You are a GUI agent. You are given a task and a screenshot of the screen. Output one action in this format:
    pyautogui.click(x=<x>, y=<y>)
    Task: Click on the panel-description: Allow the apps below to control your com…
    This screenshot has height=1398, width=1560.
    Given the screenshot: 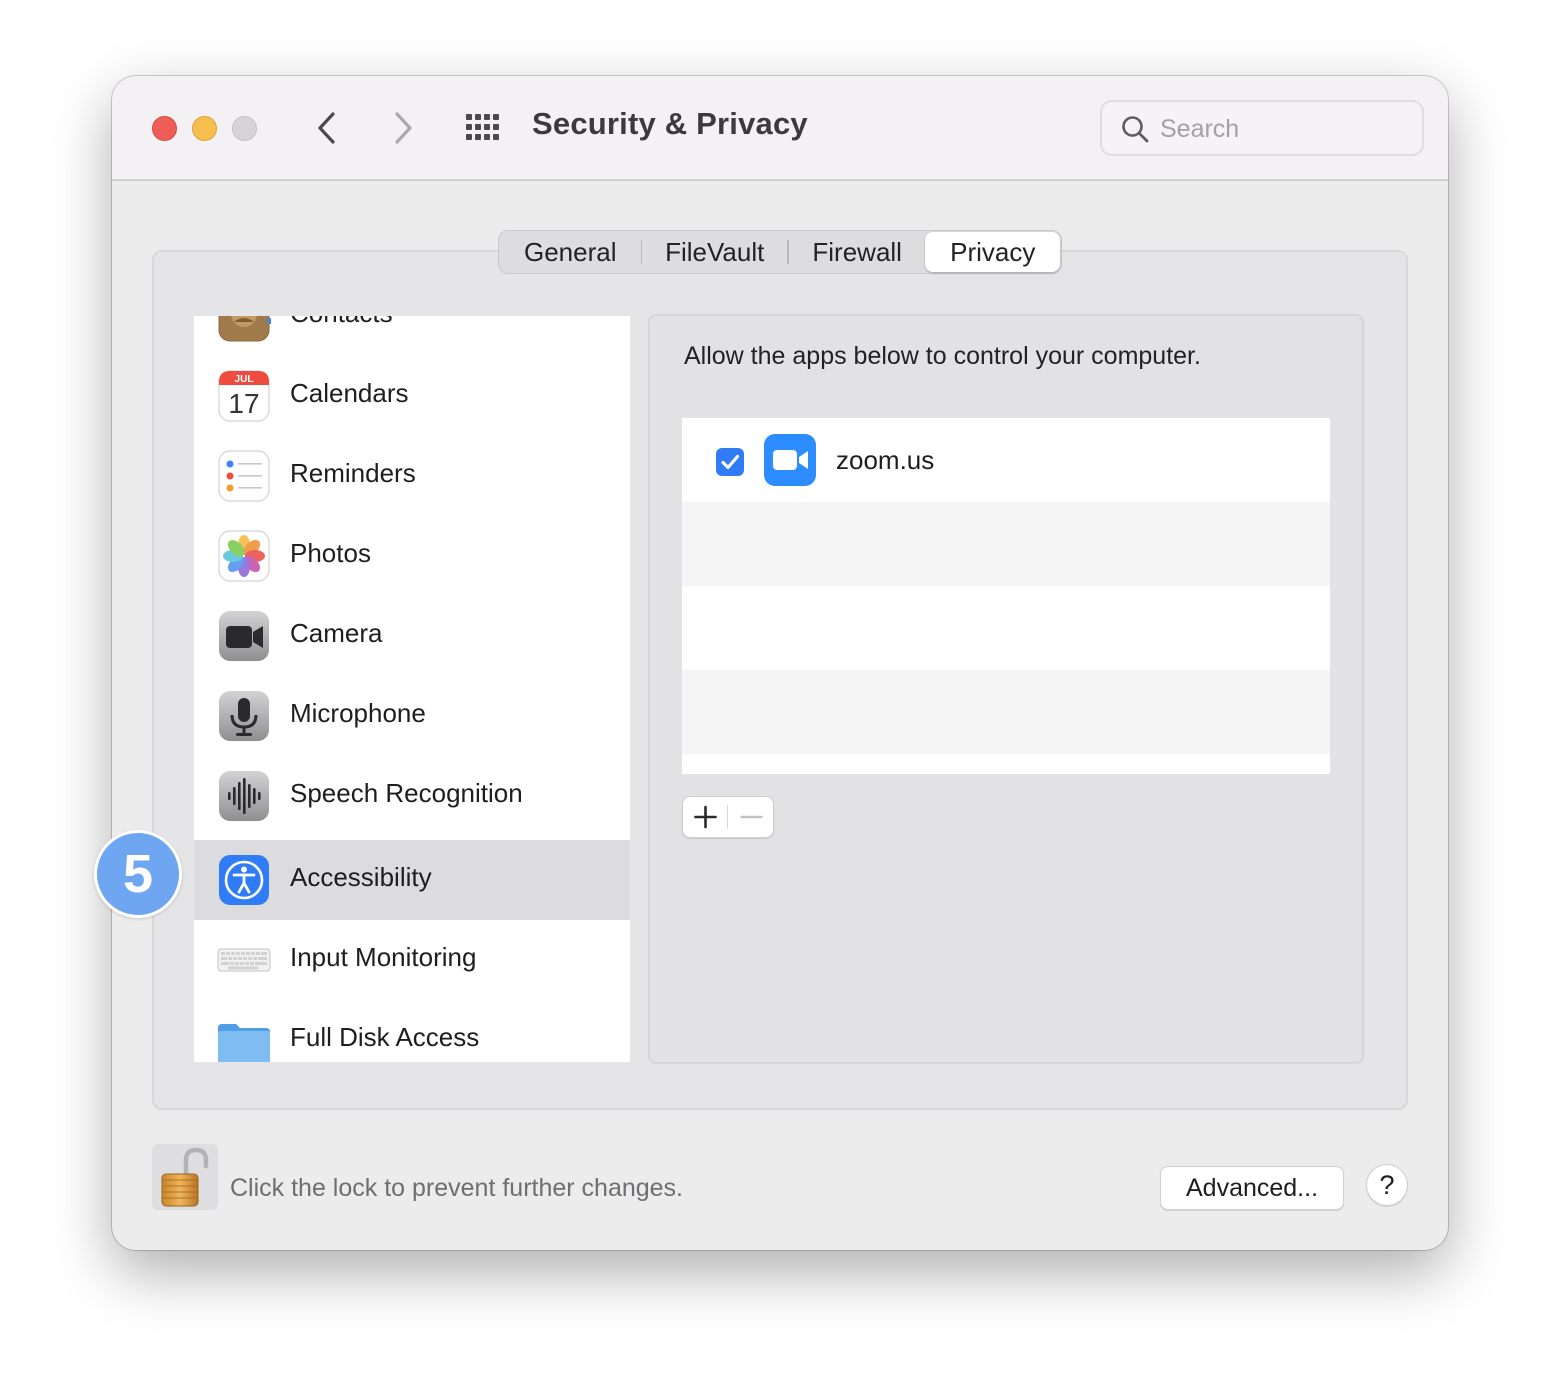 What is the action you would take?
    pyautogui.click(x=942, y=356)
    